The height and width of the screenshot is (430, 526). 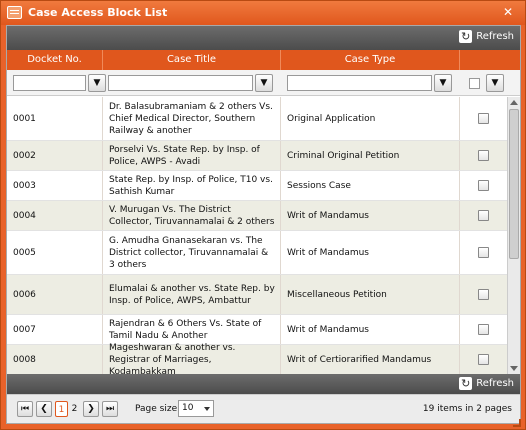 I want to click on pager-info: 19 items in 2 pages, so click(x=467, y=409).